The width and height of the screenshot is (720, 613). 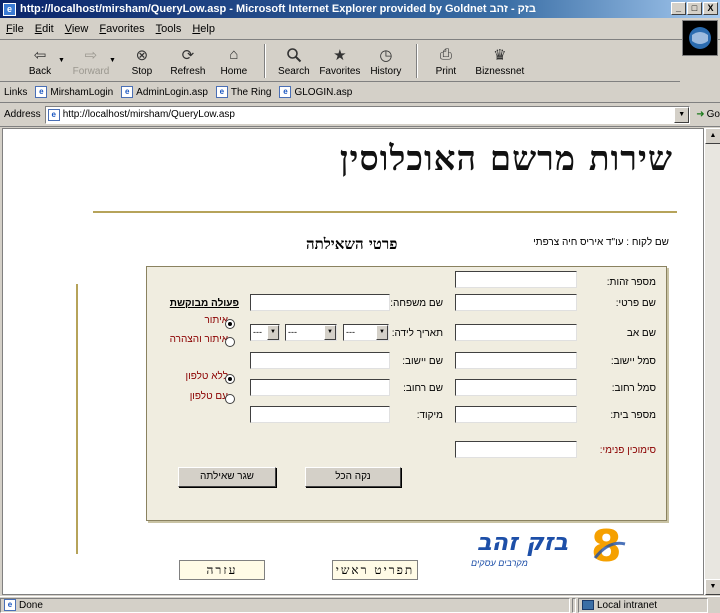 What do you see at coordinates (682, 114) in the screenshot?
I see `address-dropdown-icon: ▼` at bounding box center [682, 114].